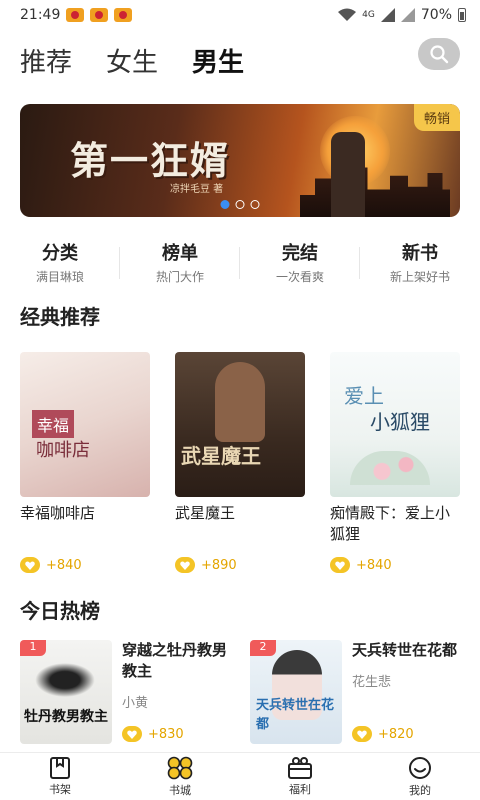 Image resolution: width=480 pixels, height=800 pixels. I want to click on category-subtitle: 热门大作, so click(179, 277).